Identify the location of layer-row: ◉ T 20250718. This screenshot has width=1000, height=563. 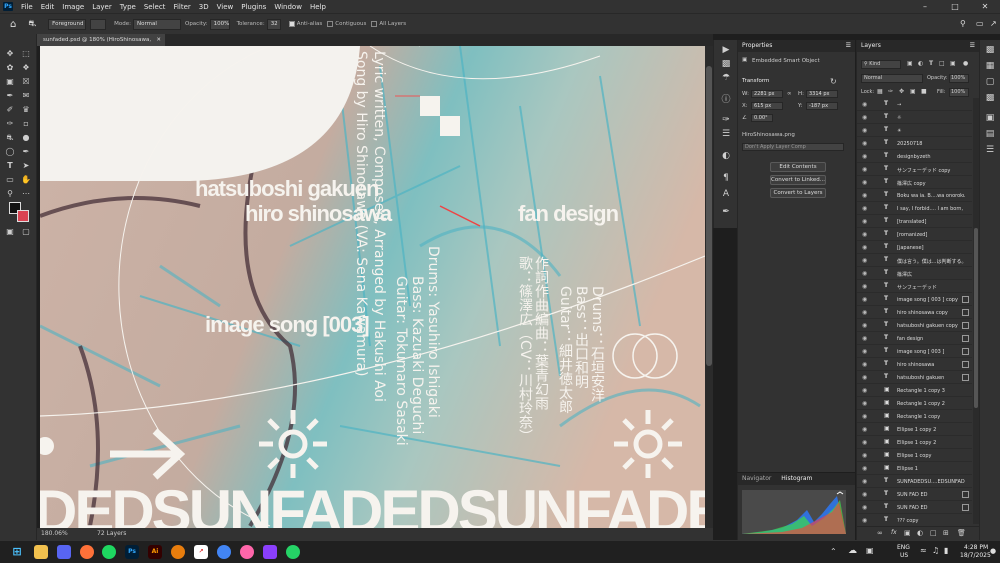
(914, 143).